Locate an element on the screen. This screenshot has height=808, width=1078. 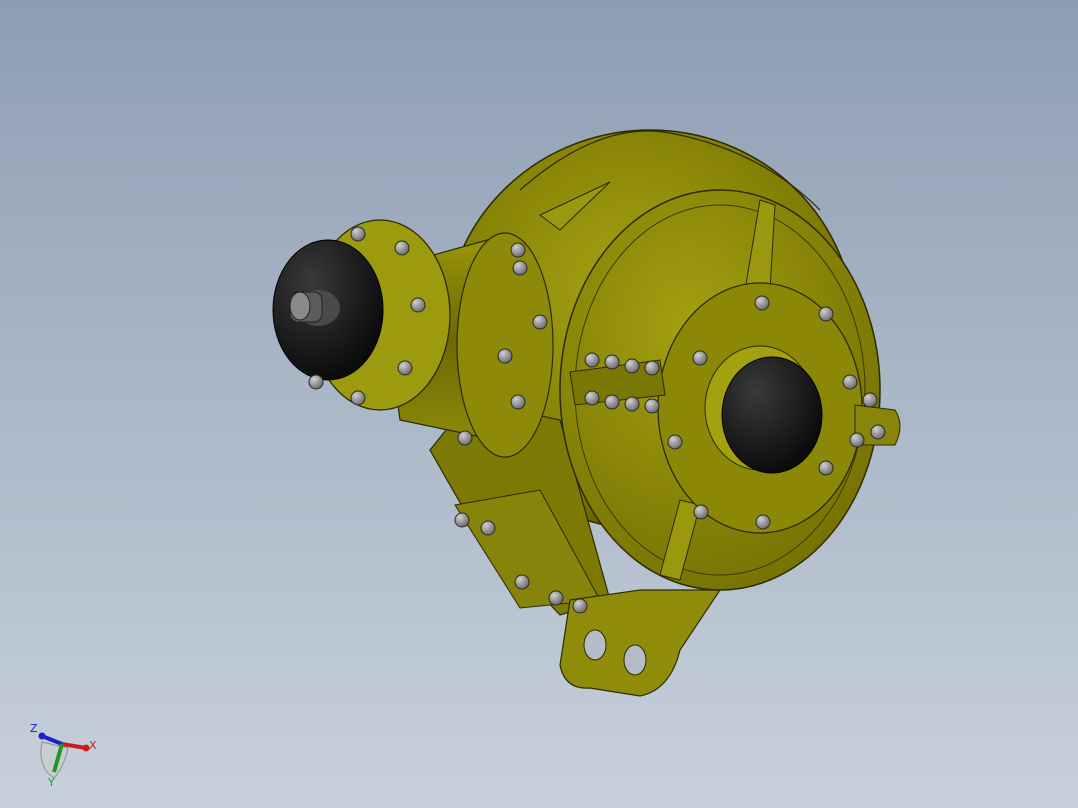
x-axis-label: X is located at coordinates (93, 745).